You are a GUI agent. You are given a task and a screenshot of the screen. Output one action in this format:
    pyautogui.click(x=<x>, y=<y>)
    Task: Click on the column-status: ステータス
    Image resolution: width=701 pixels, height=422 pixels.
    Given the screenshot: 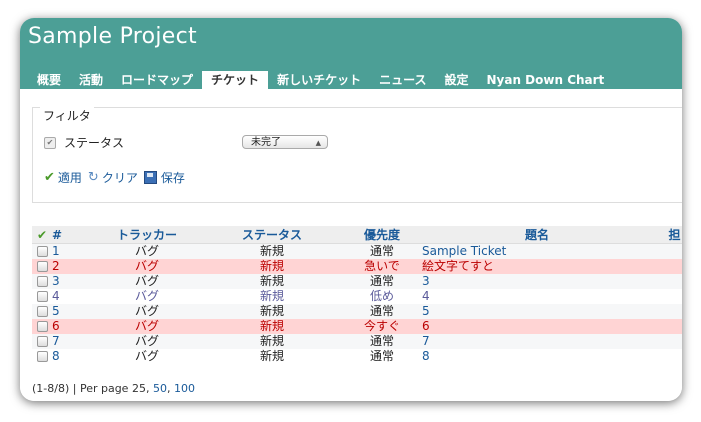 What is the action you would take?
    pyautogui.click(x=272, y=235)
    